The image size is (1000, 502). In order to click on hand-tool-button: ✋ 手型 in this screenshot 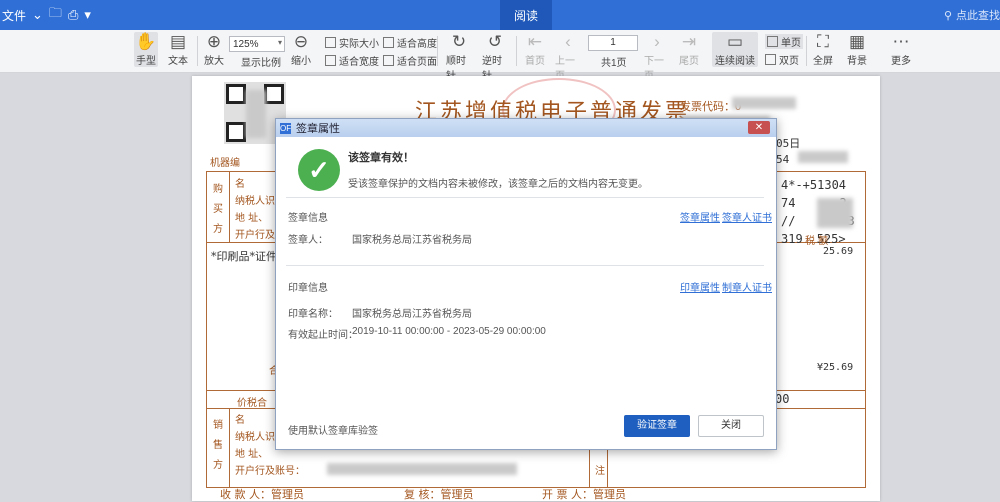, I will do `click(146, 49)`.